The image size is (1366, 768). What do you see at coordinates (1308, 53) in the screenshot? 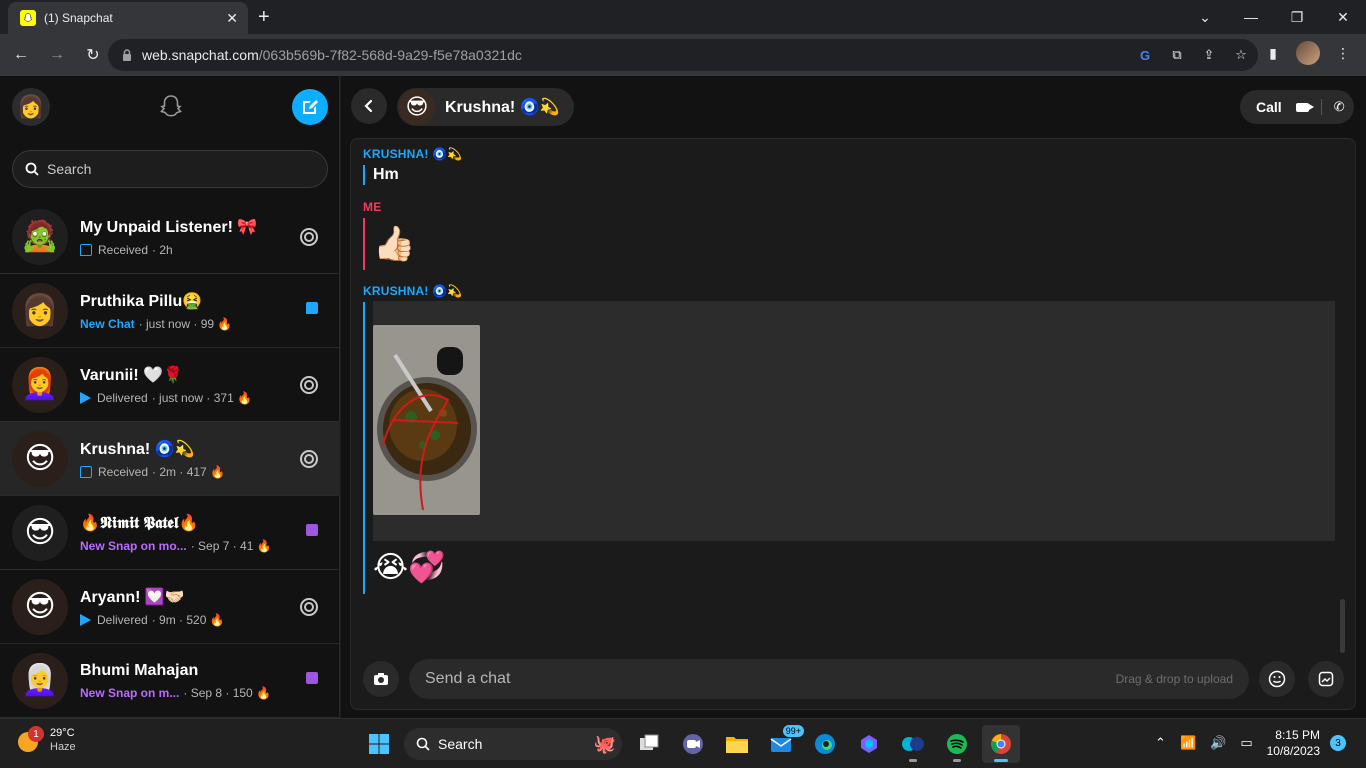
I see `profile-avatar-icon` at bounding box center [1308, 53].